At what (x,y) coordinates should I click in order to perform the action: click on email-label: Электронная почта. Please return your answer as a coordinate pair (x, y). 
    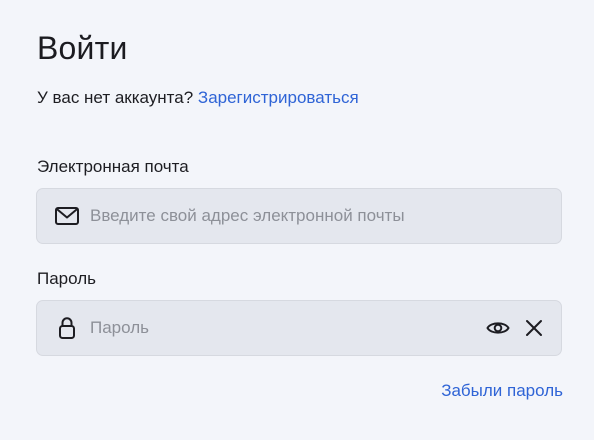
    Looking at the image, I should click on (113, 166).